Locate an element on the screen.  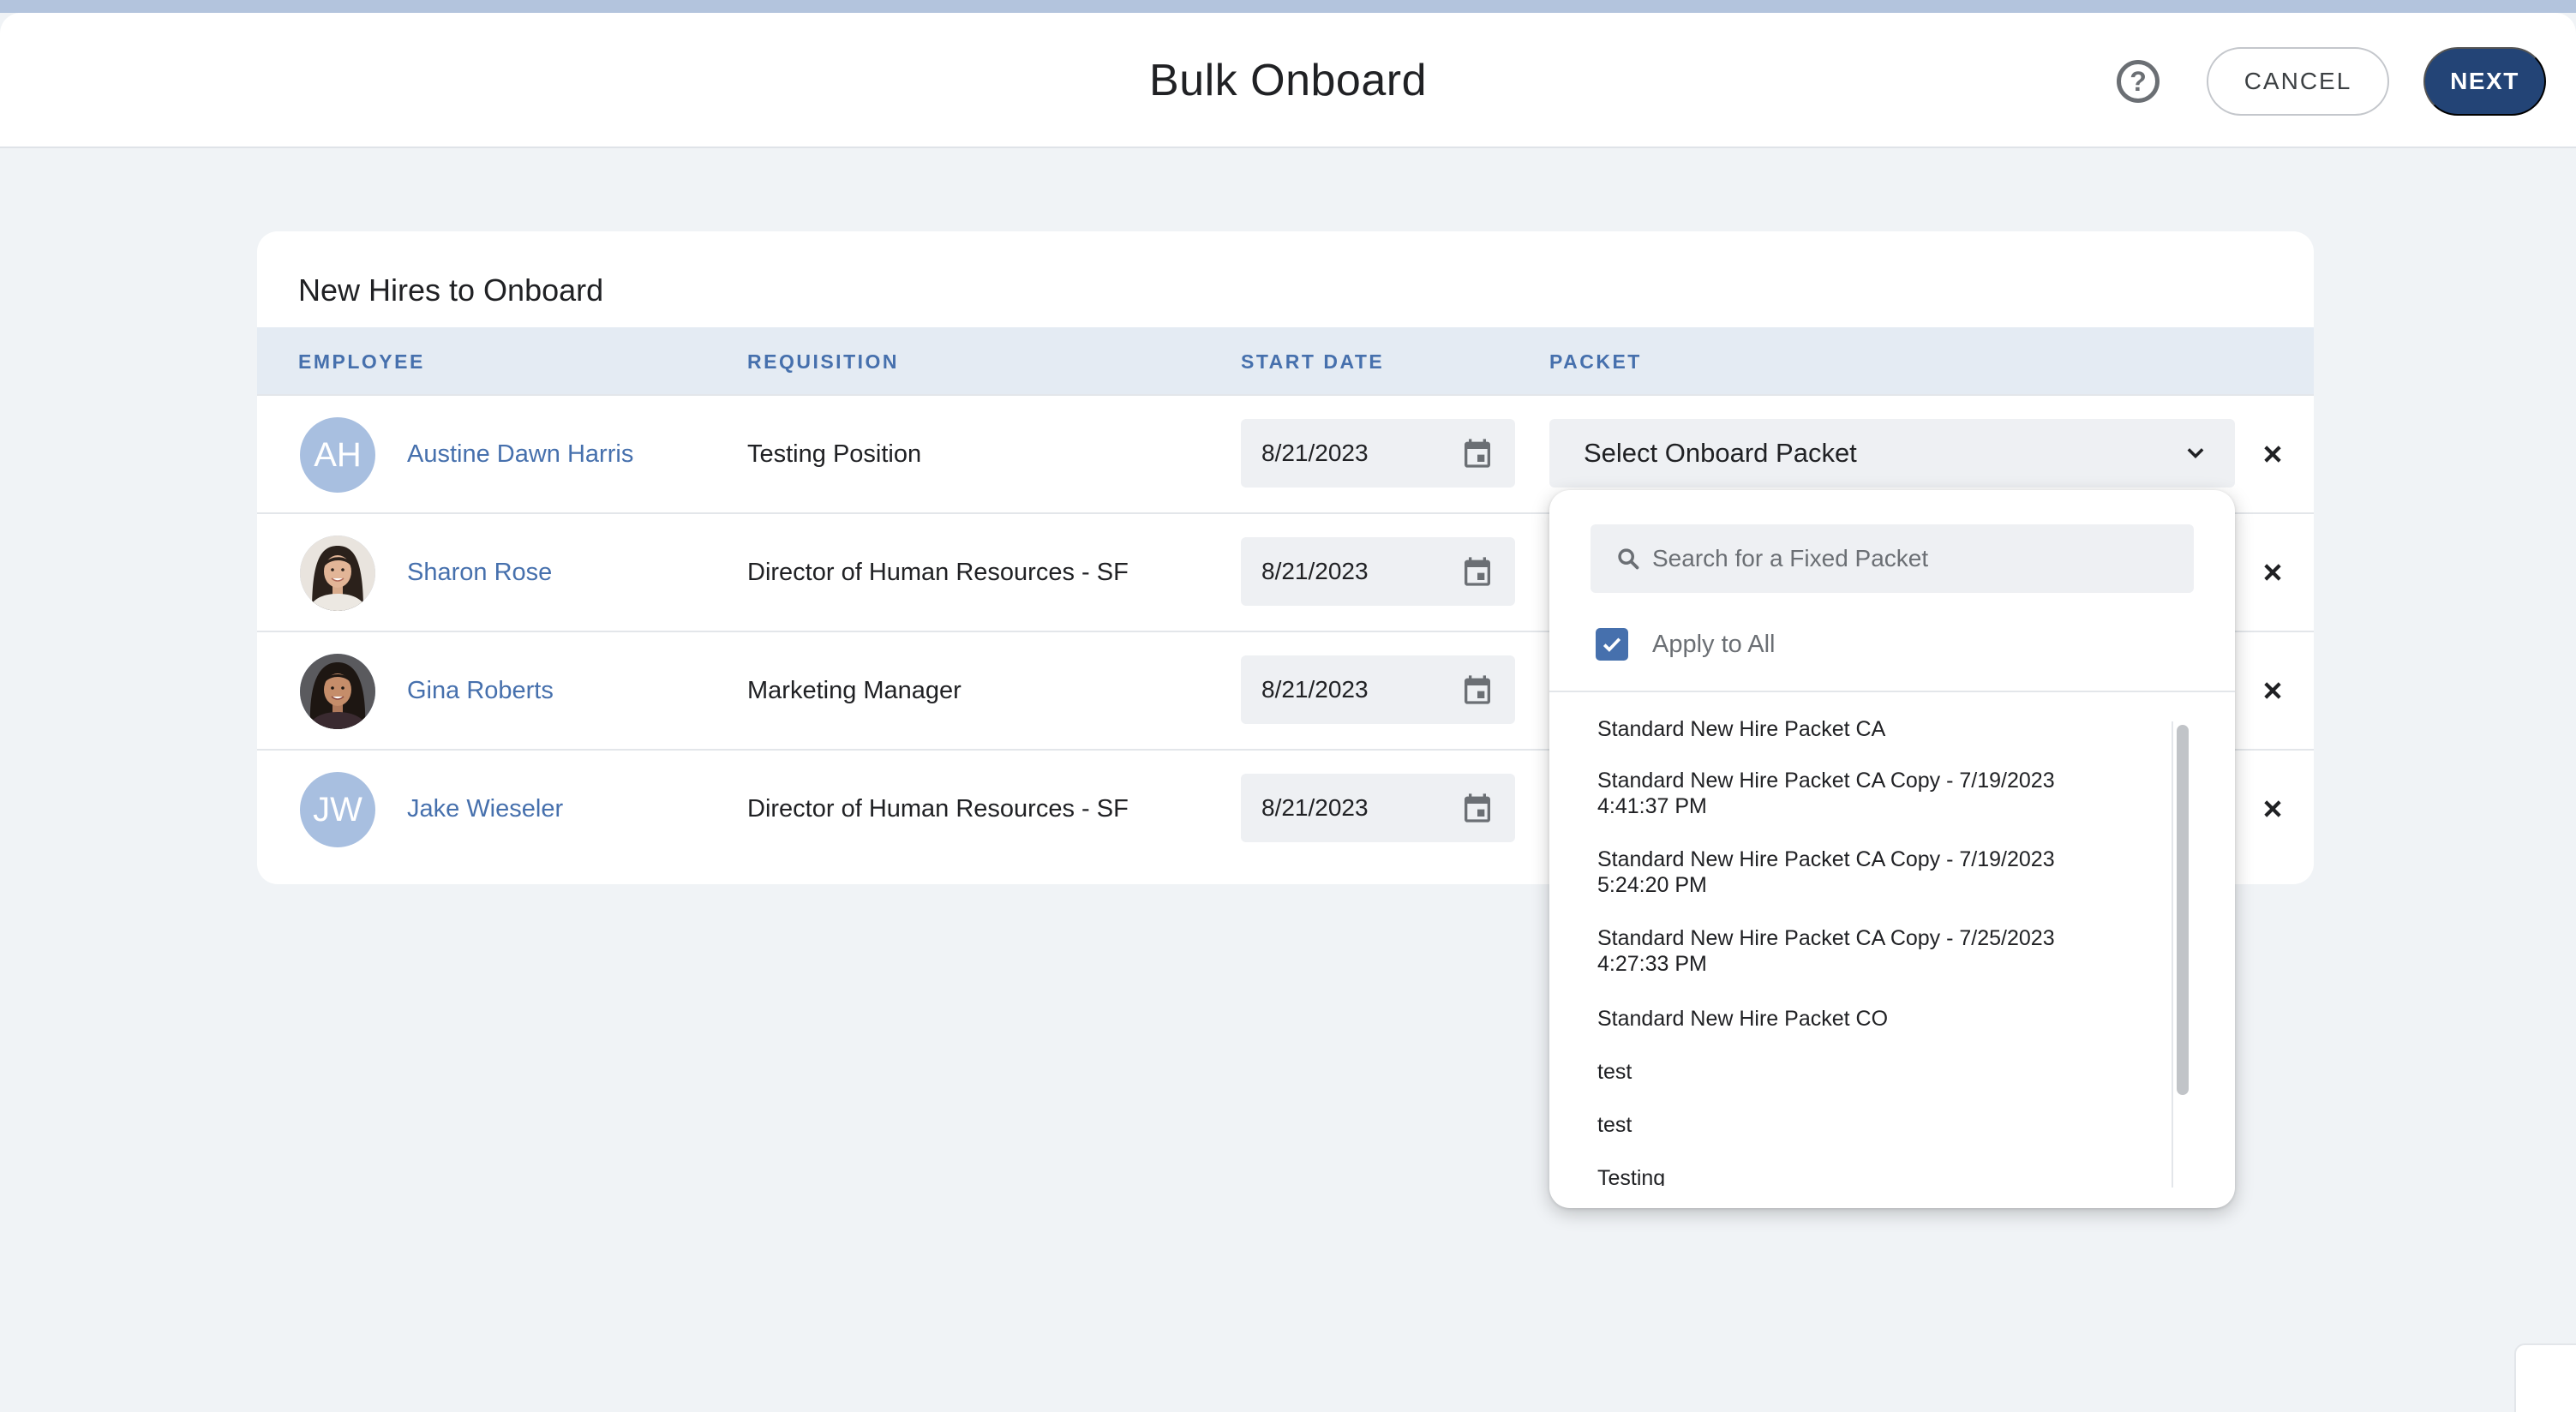
column-header-employee: EMPLOYEE is located at coordinates (361, 361).